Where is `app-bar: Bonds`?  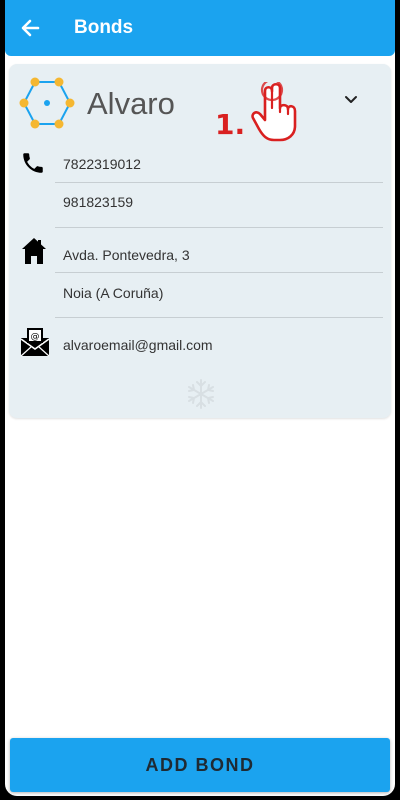
app-bar: Bonds is located at coordinates (200, 28).